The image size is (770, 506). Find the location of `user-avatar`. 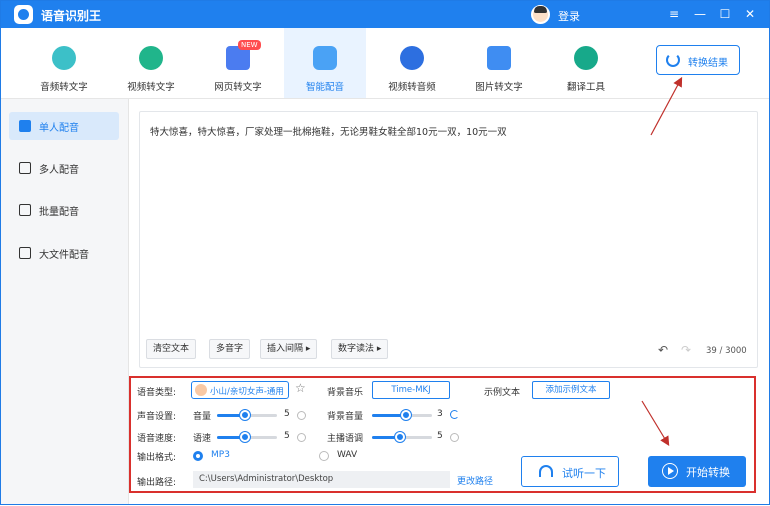

user-avatar is located at coordinates (540, 14).